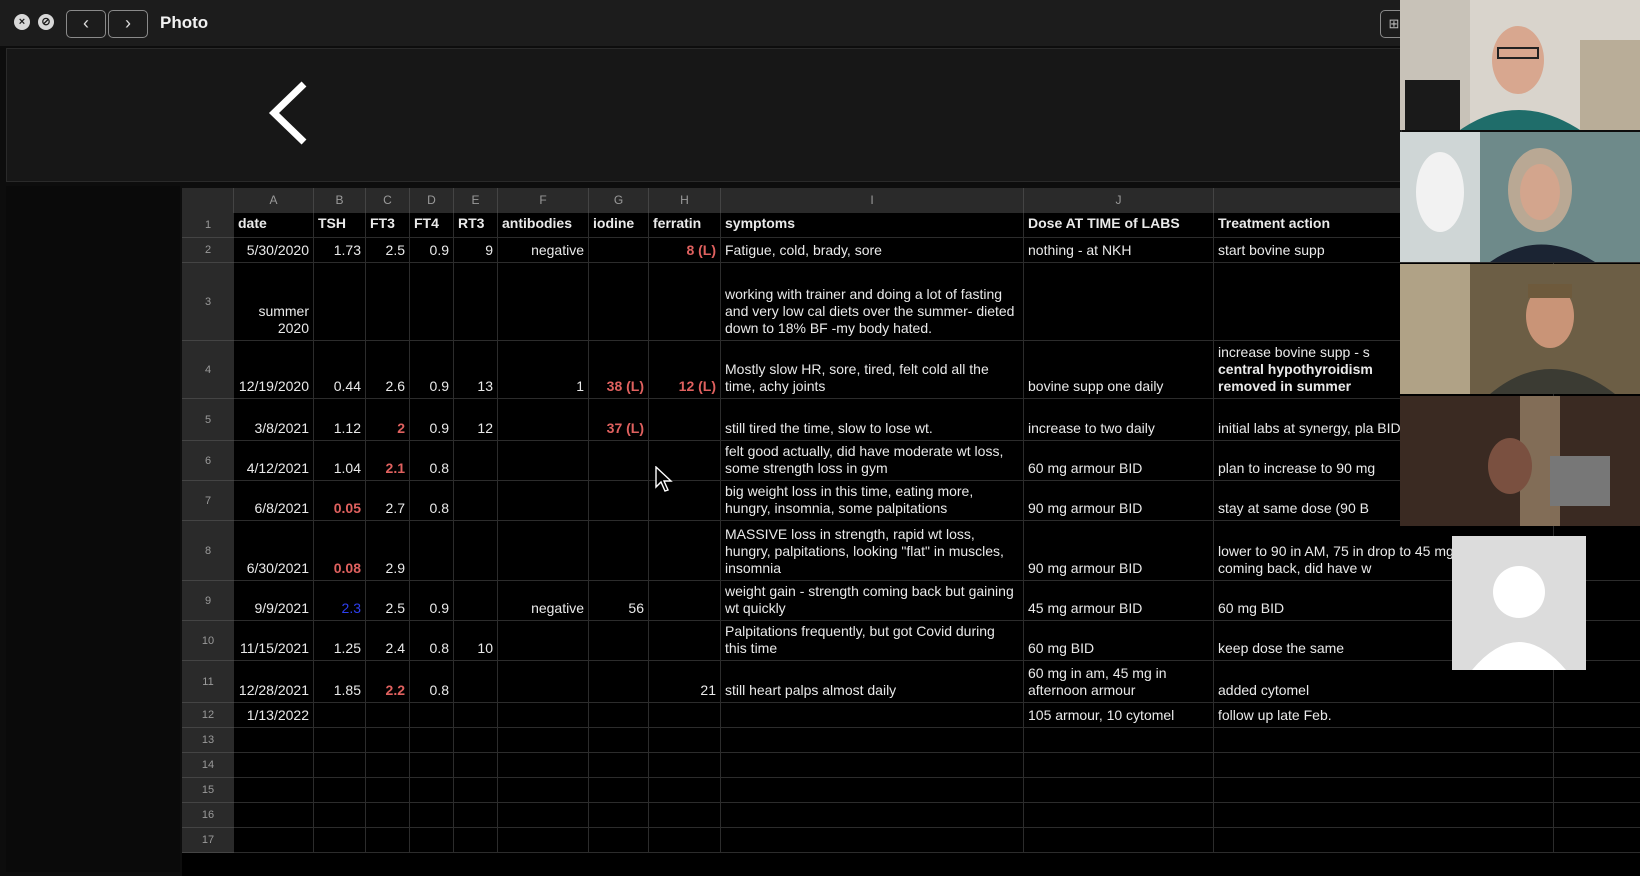  What do you see at coordinates (208, 740) in the screenshot?
I see `row-header: 13` at bounding box center [208, 740].